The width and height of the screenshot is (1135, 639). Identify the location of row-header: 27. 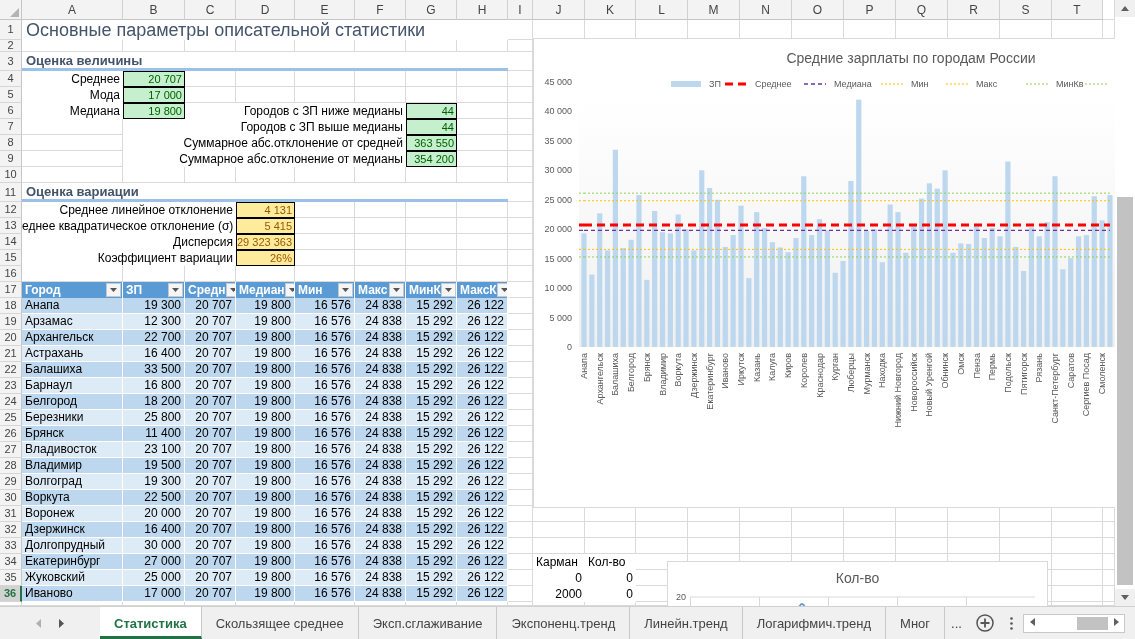
(11, 450).